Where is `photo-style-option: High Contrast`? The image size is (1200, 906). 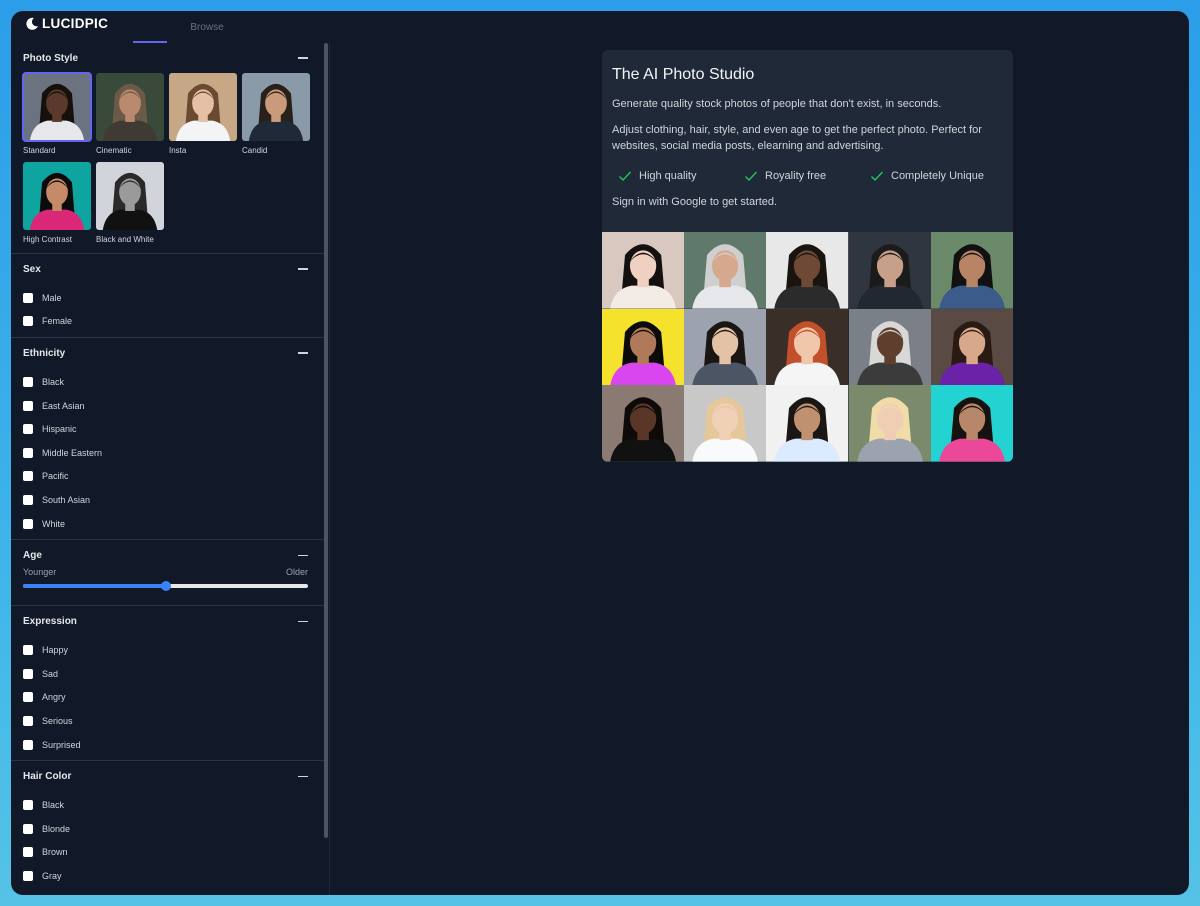 photo-style-option: High Contrast is located at coordinates (57, 203).